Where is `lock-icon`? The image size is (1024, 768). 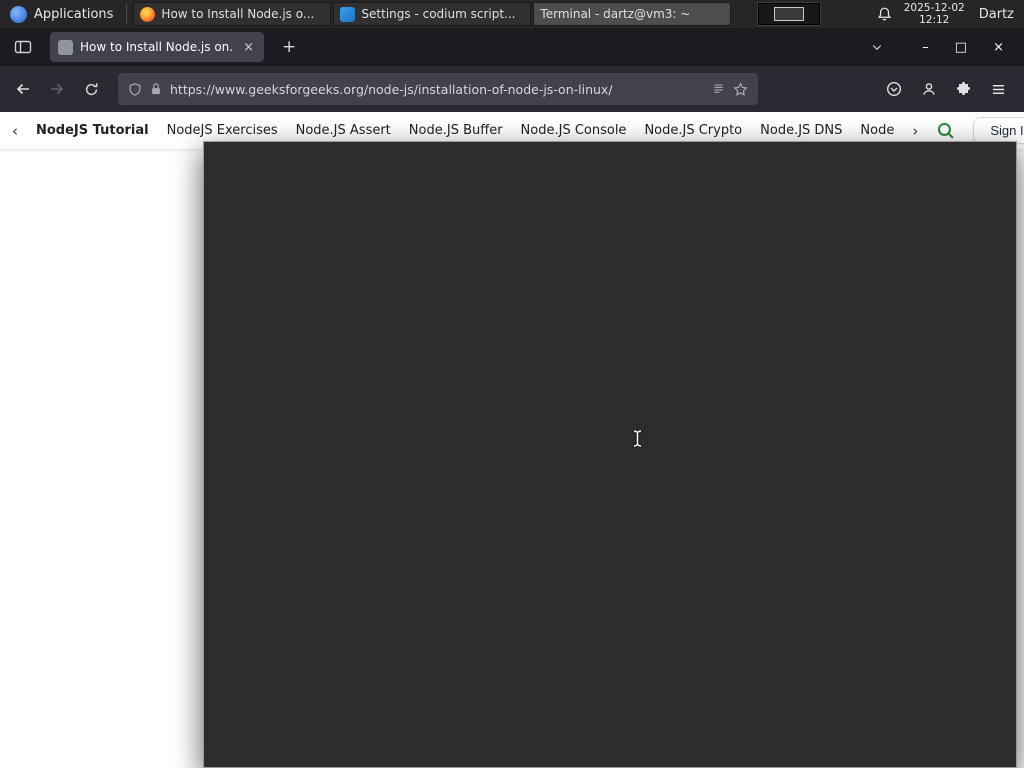
lock-icon is located at coordinates (156, 89).